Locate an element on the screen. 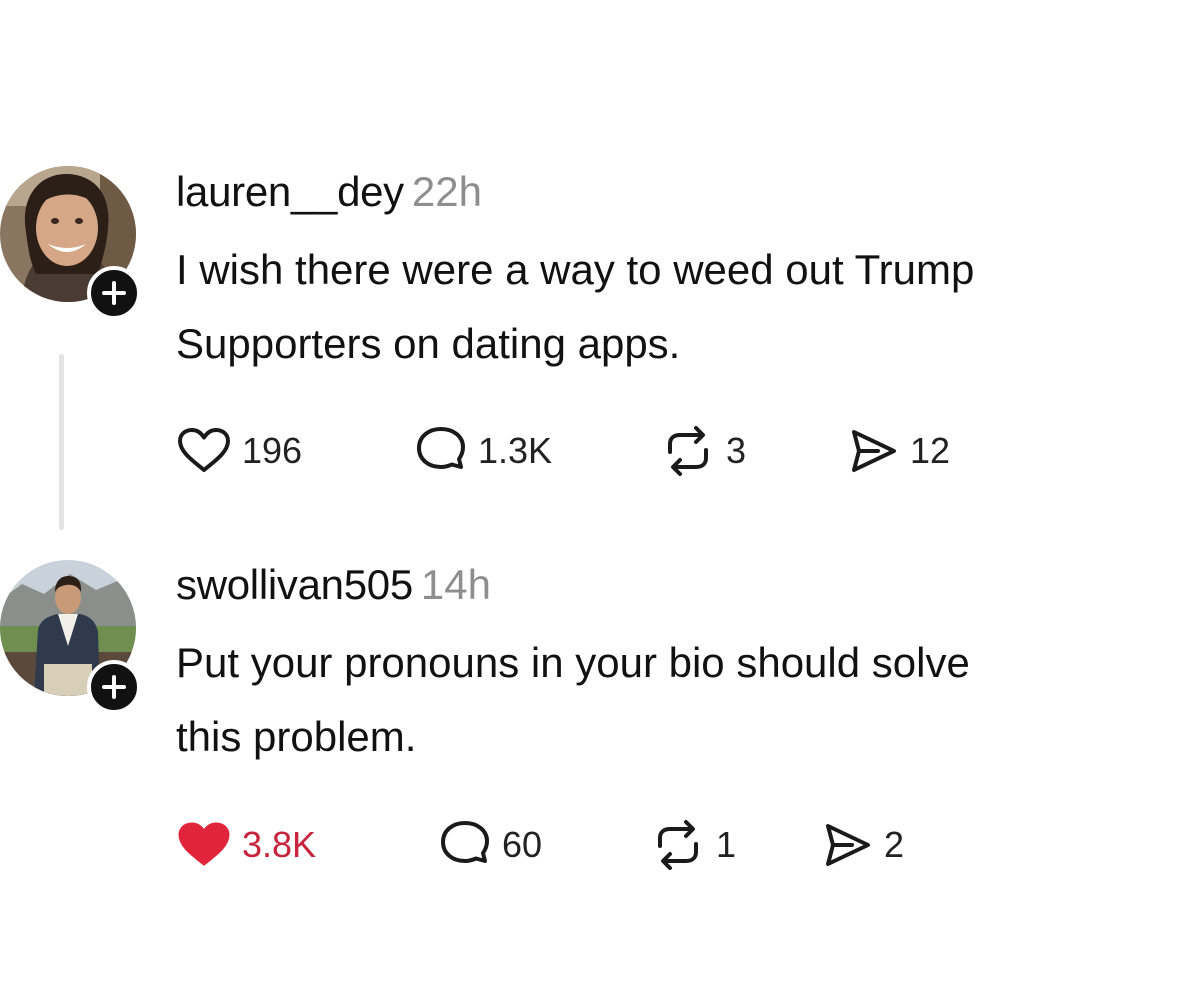  follow-button-lauren is located at coordinates (114, 293).